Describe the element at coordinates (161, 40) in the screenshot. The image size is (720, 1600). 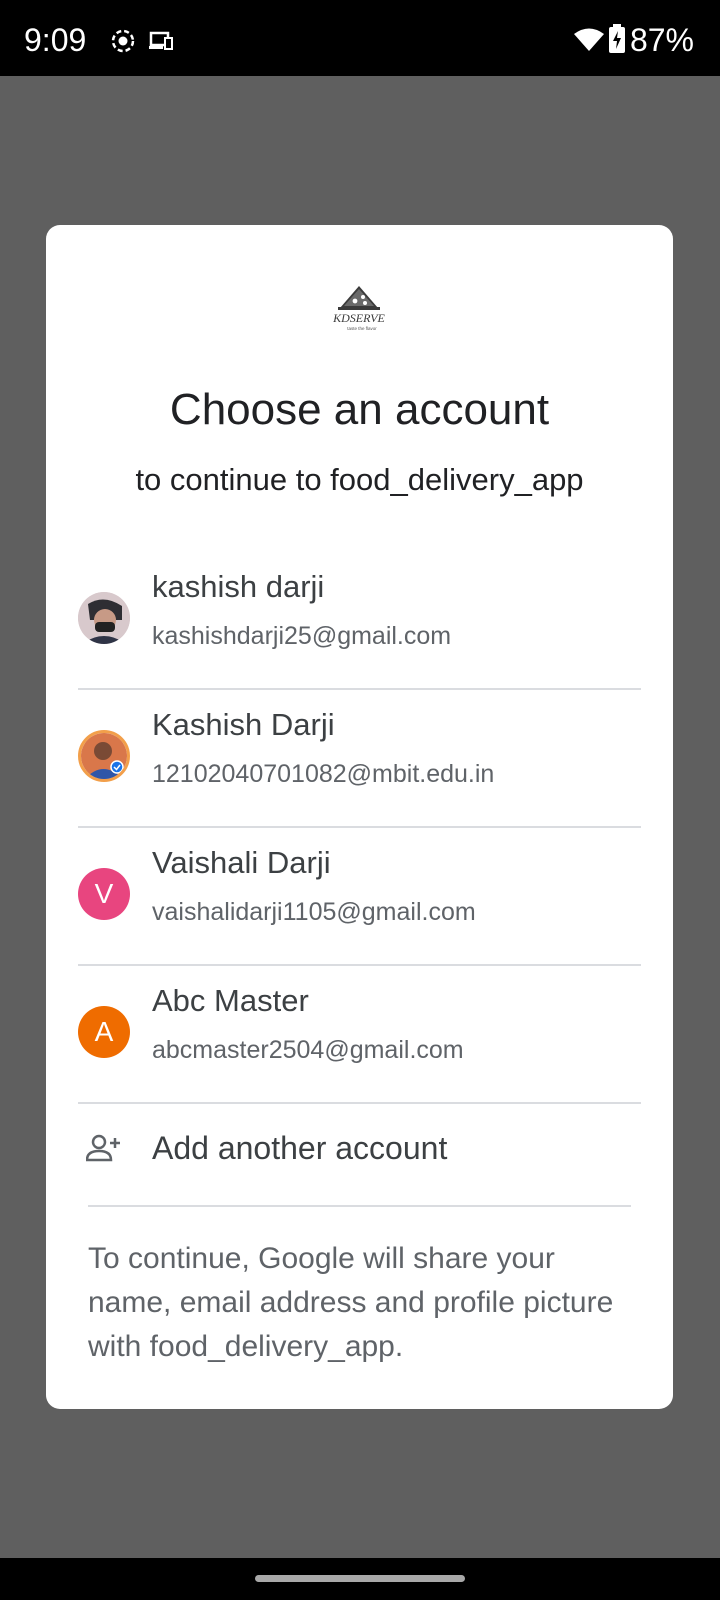
I see `cast-device-icon` at that location.